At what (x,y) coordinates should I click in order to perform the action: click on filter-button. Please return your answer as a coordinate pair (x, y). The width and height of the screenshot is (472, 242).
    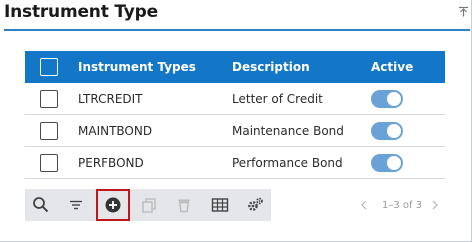
    Looking at the image, I should click on (76, 205).